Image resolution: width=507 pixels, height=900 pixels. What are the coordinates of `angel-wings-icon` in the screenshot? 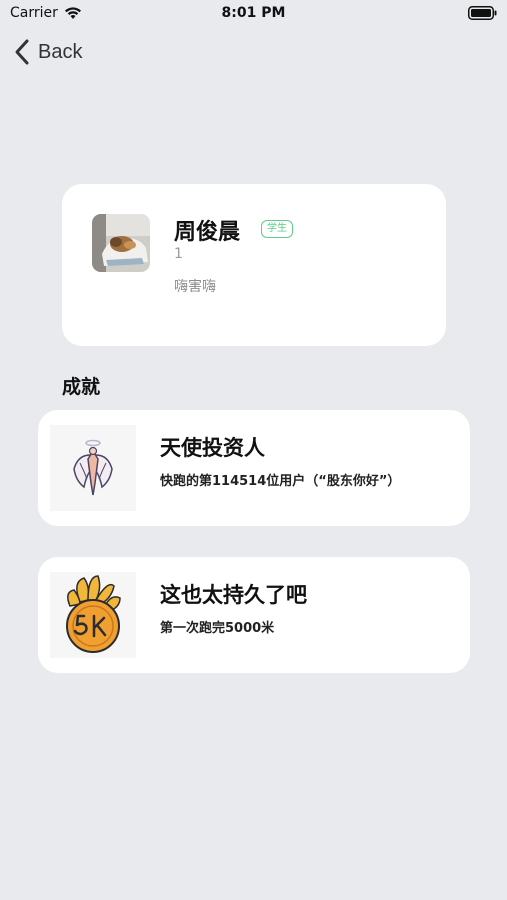 It's located at (93, 468).